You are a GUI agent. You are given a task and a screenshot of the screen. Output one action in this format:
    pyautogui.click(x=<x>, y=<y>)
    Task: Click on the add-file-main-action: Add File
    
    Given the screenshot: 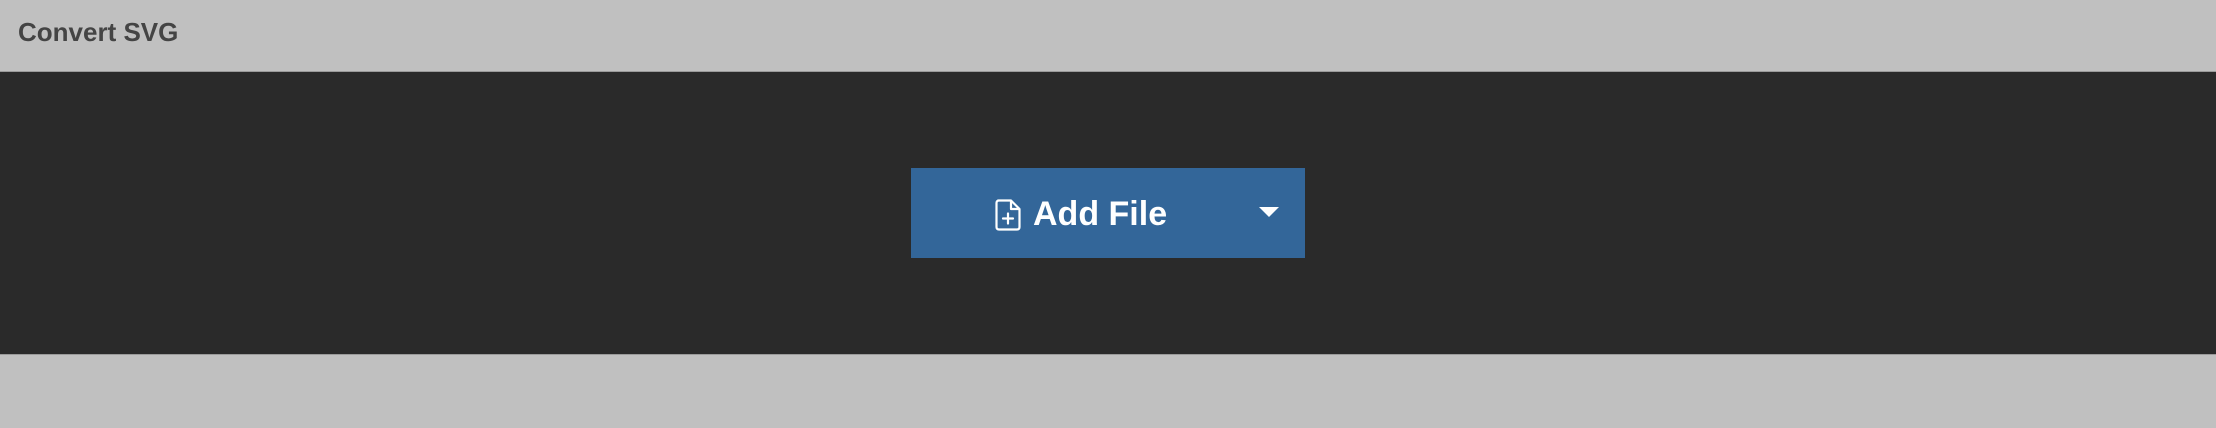 What is the action you would take?
    pyautogui.click(x=1076, y=213)
    